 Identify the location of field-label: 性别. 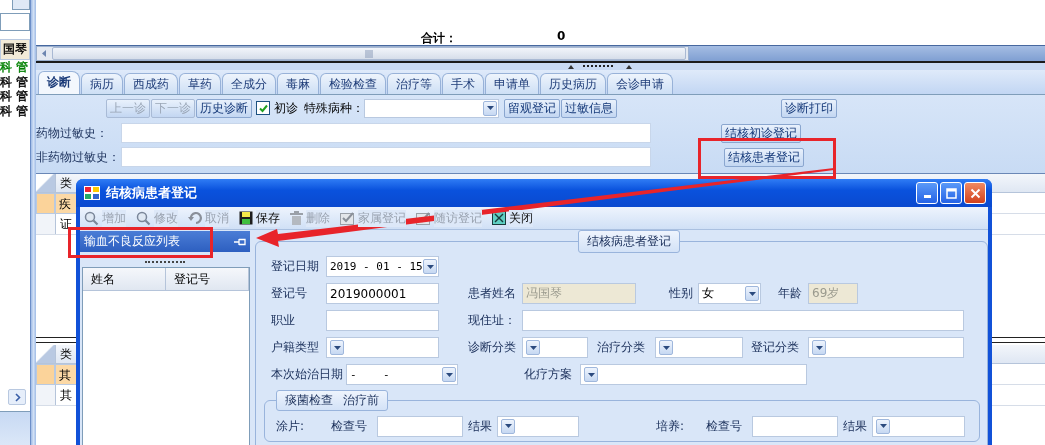
(681, 293).